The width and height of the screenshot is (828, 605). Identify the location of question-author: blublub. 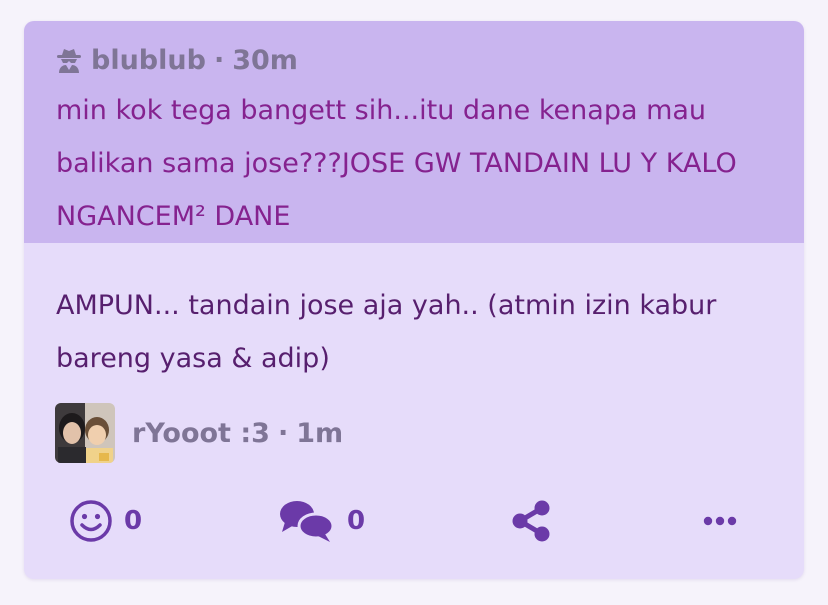
(148, 60).